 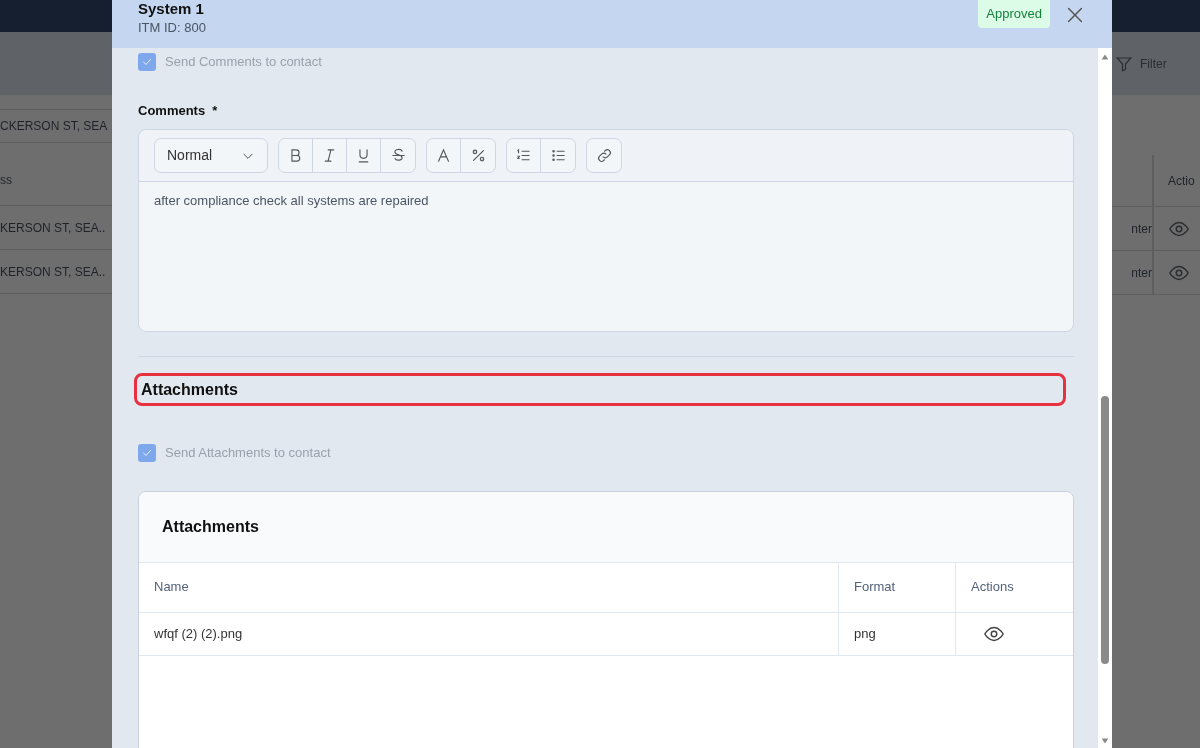 What do you see at coordinates (443, 155) in the screenshot?
I see `letter-a-icon` at bounding box center [443, 155].